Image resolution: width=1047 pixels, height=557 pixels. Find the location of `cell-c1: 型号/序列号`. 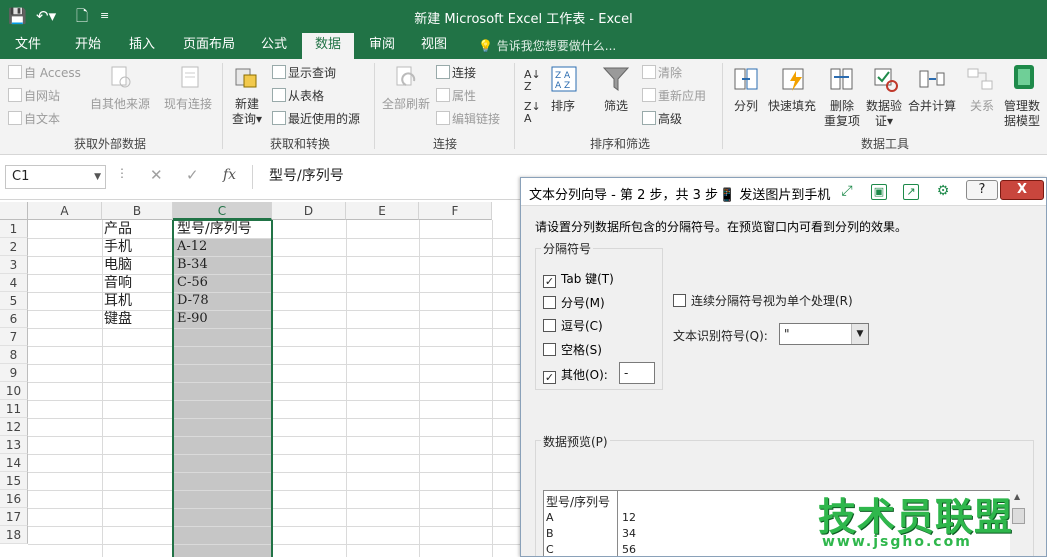

cell-c1: 型号/序列号 is located at coordinates (213, 229).